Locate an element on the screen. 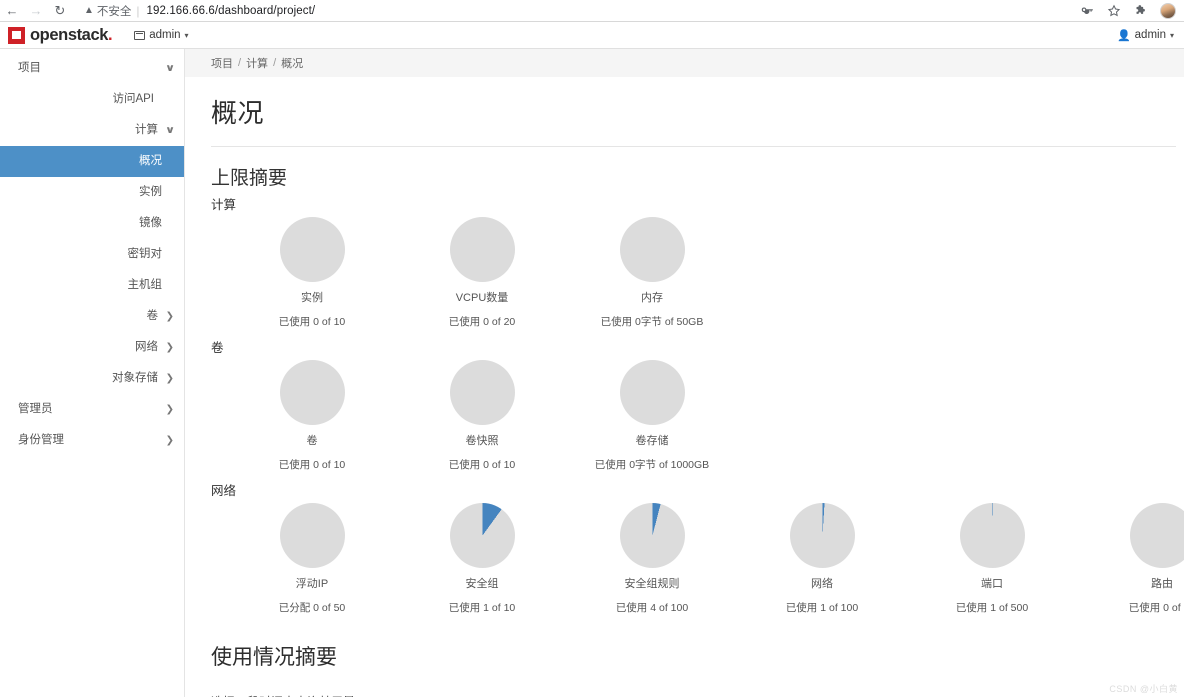 This screenshot has height=697, width=1184. sidebar-item-3: 概况 is located at coordinates (92, 161).